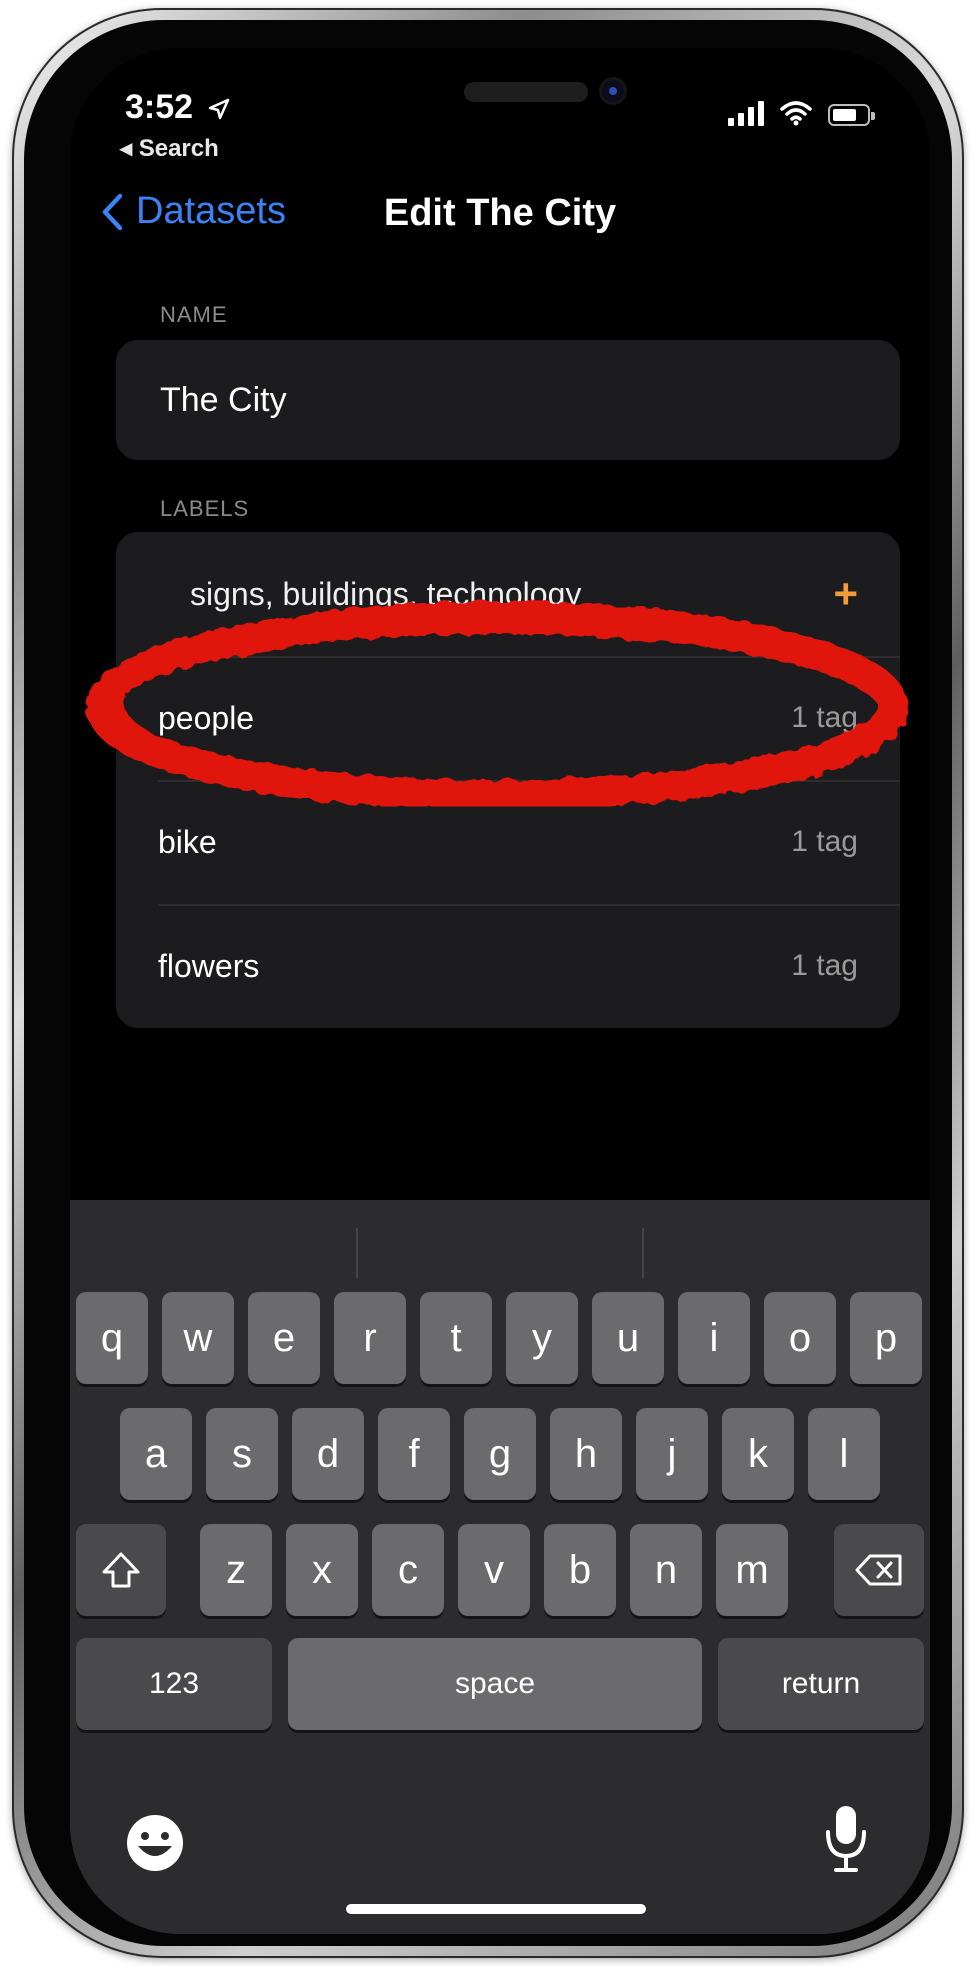 The width and height of the screenshot is (976, 1966). I want to click on label-row: bike 1 tag, so click(508, 842).